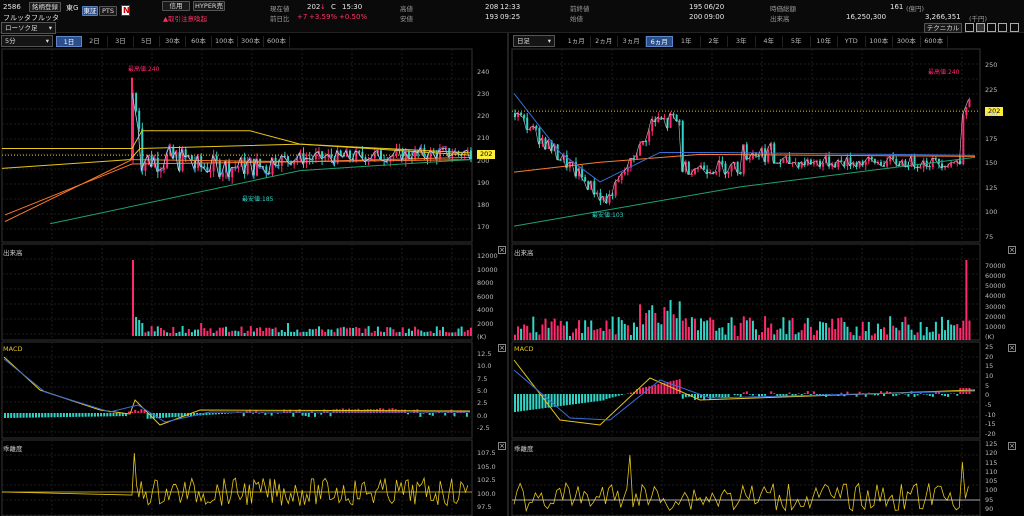 The width and height of the screenshot is (1024, 516). Describe the element at coordinates (524, 349) in the screenshot. I see `right-macd-title: MACD` at that location.